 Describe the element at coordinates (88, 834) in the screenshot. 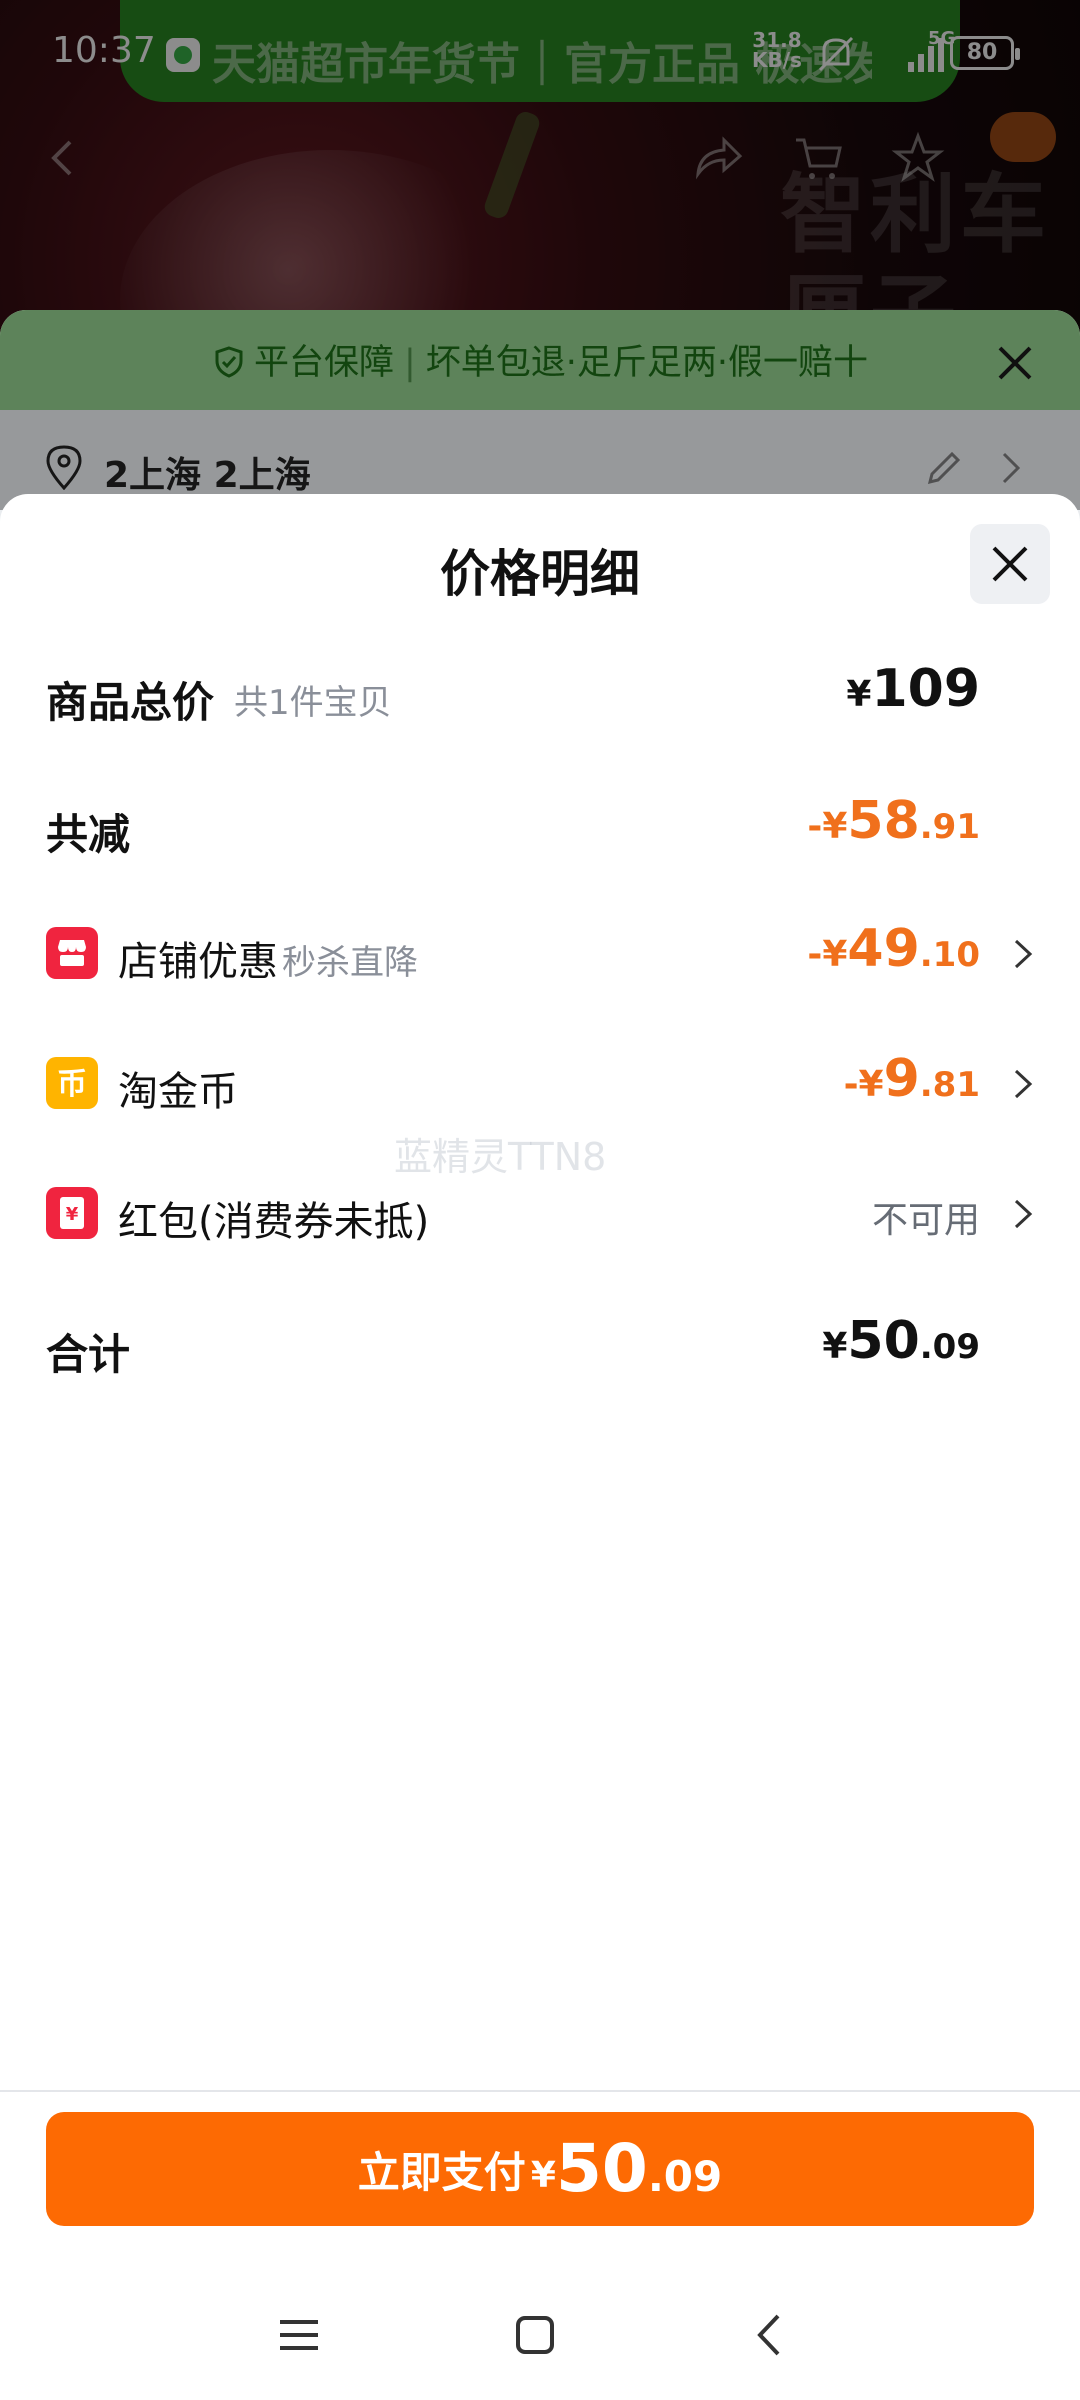

I see `total-discount-label: 共减` at that location.